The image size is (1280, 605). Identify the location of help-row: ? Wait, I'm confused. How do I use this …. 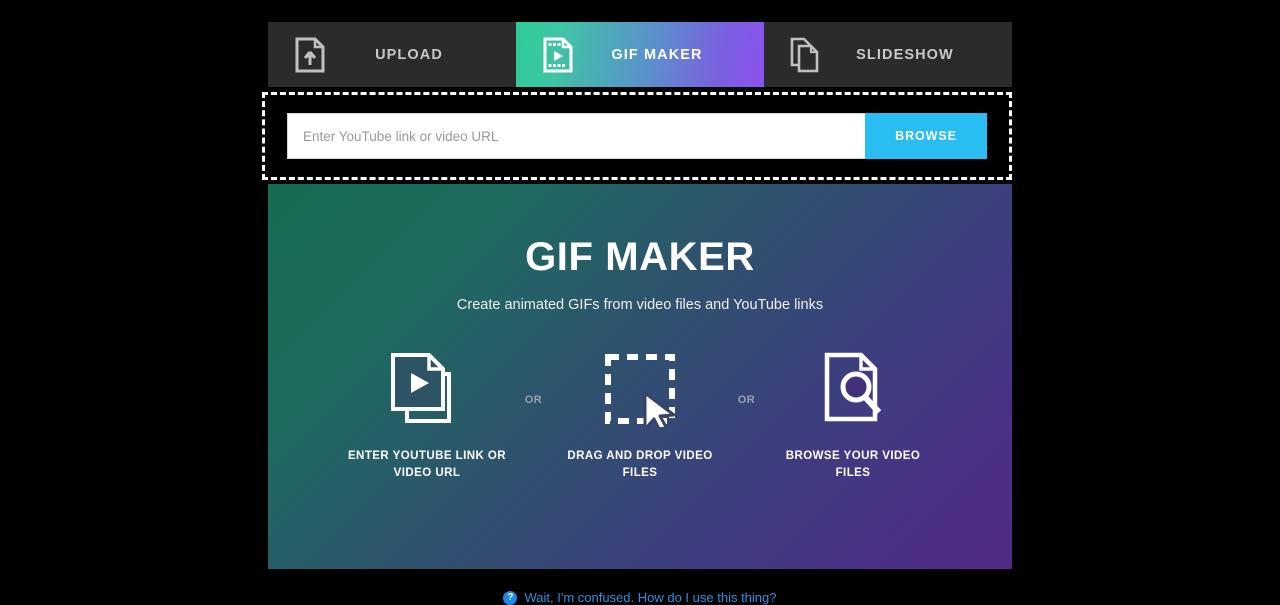
(640, 597).